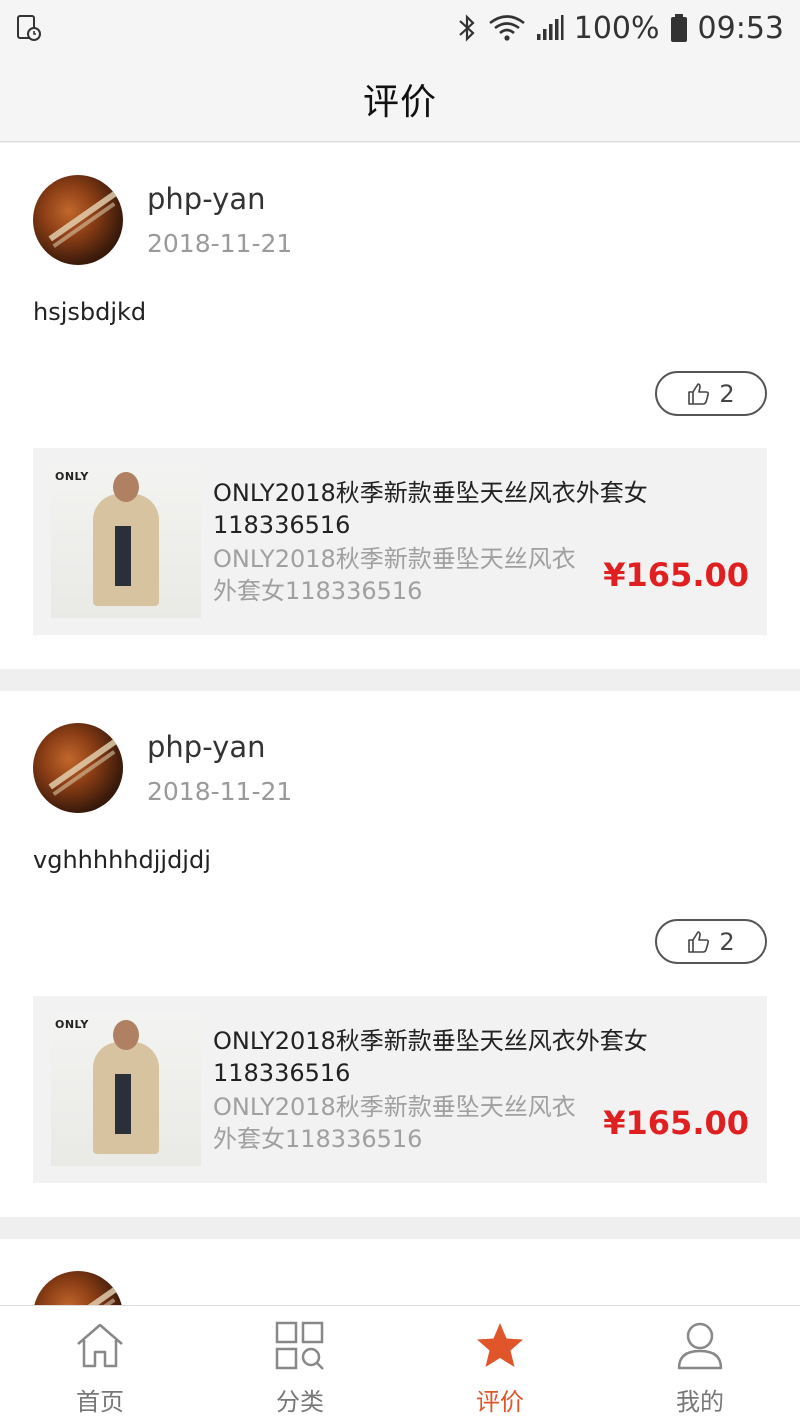  I want to click on tab-home: 首页, so click(100, 1364).